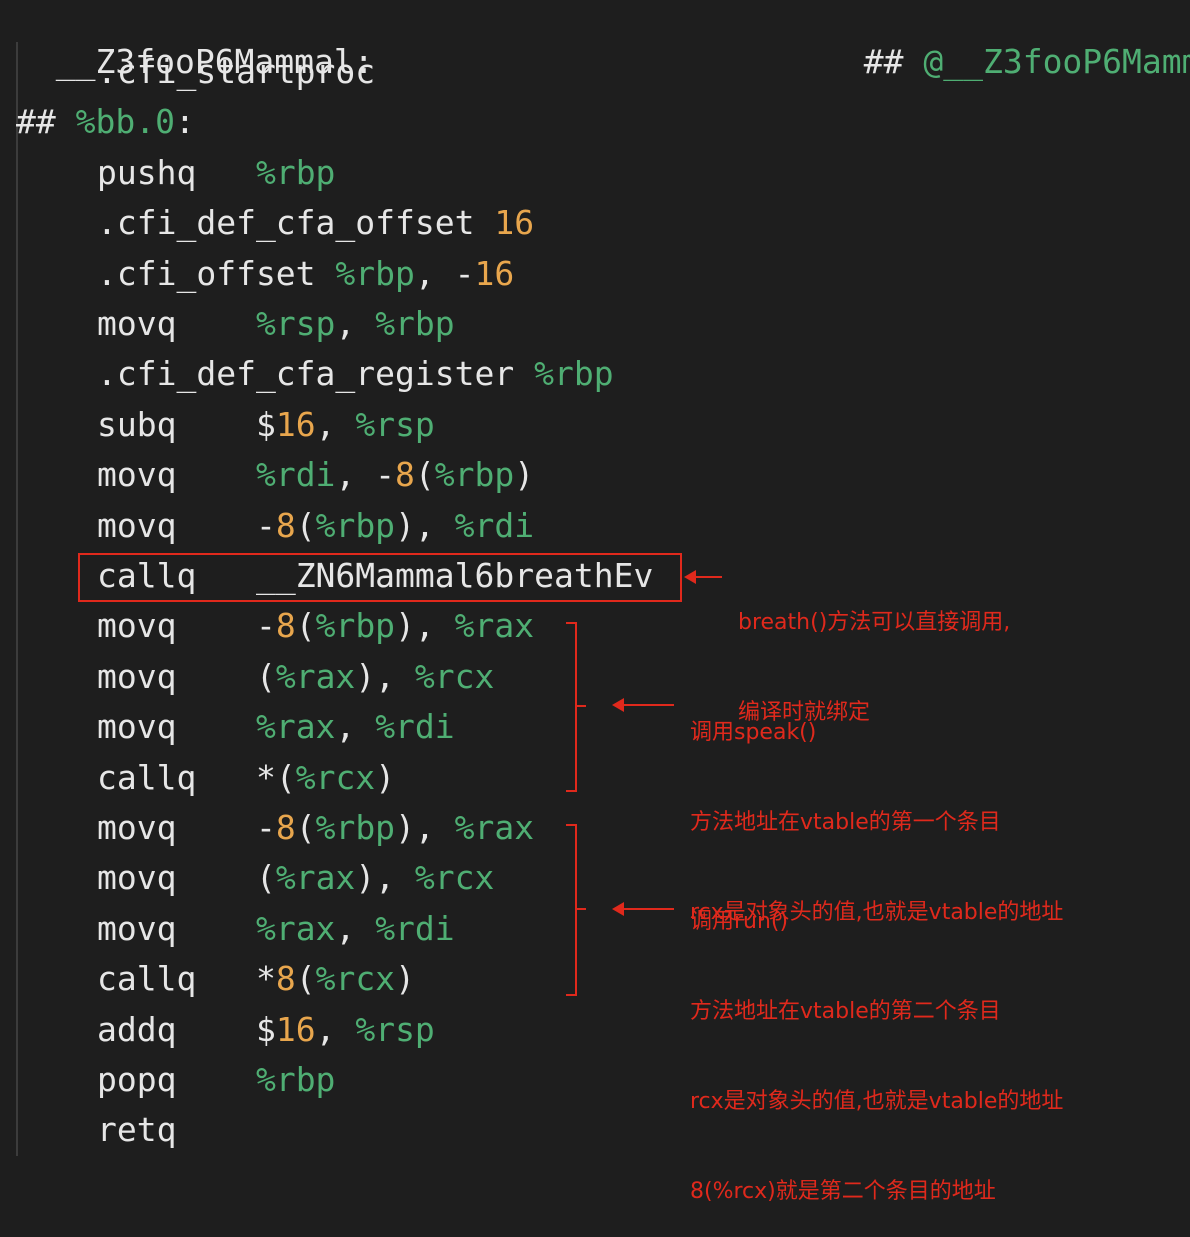  I want to click on speak-arrow, so click(648, 705).